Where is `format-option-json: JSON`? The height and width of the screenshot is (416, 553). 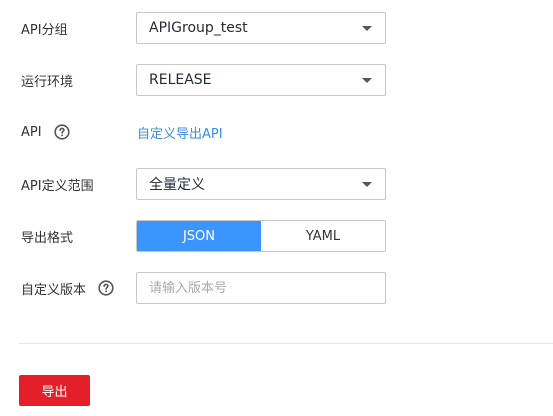 format-option-json: JSON is located at coordinates (199, 236).